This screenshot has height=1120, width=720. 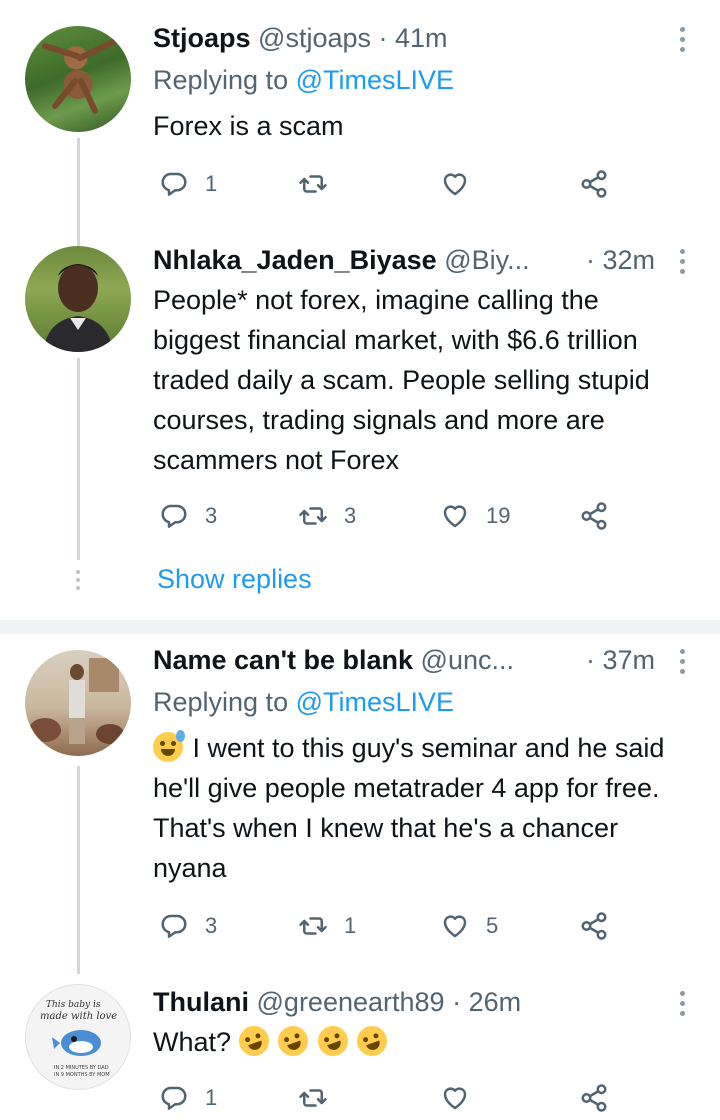 I want to click on retweet-button: 3, so click(x=327, y=516).